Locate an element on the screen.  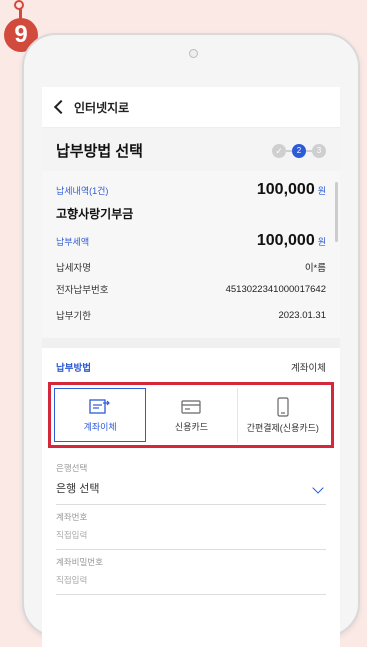
account-number-input: 직접입력 is located at coordinates (191, 536).